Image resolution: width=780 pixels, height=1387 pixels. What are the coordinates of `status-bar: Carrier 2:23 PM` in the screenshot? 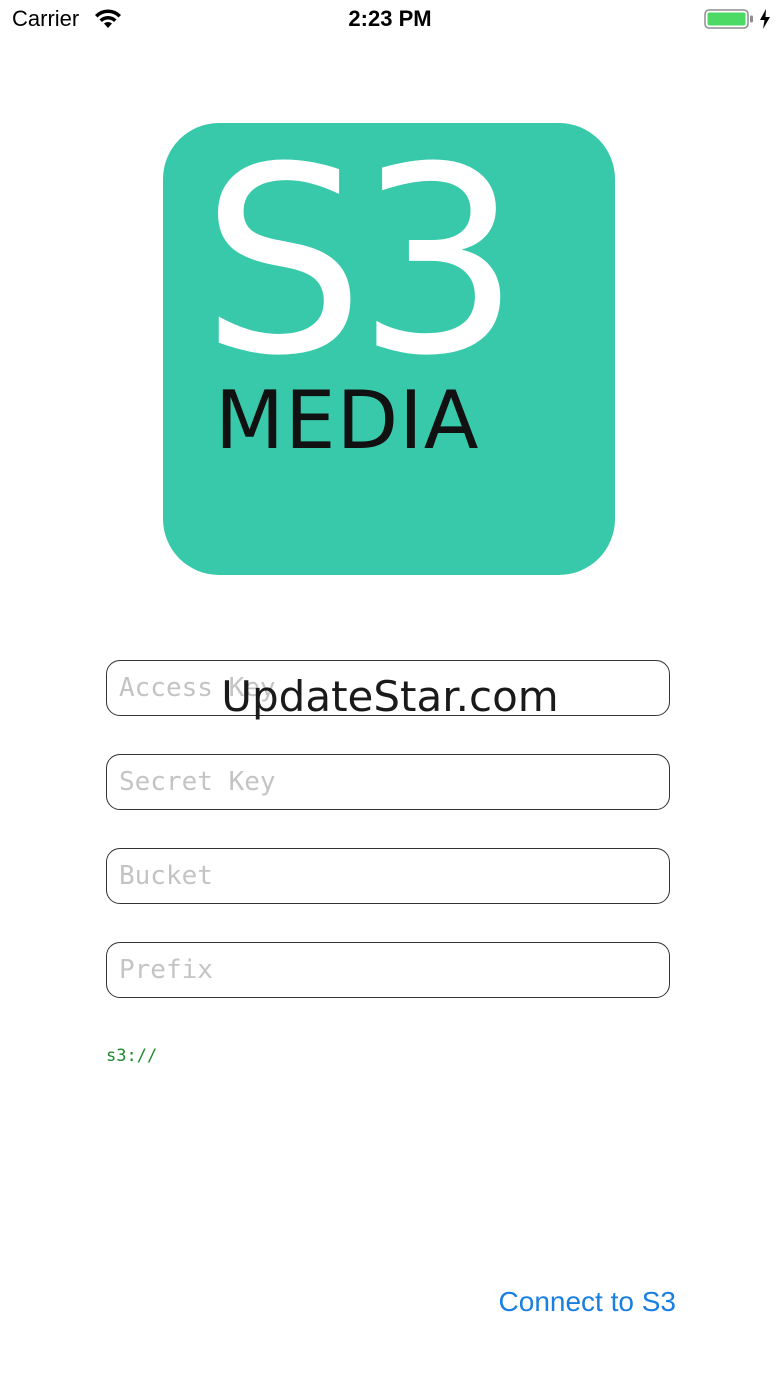 It's located at (390, 20).